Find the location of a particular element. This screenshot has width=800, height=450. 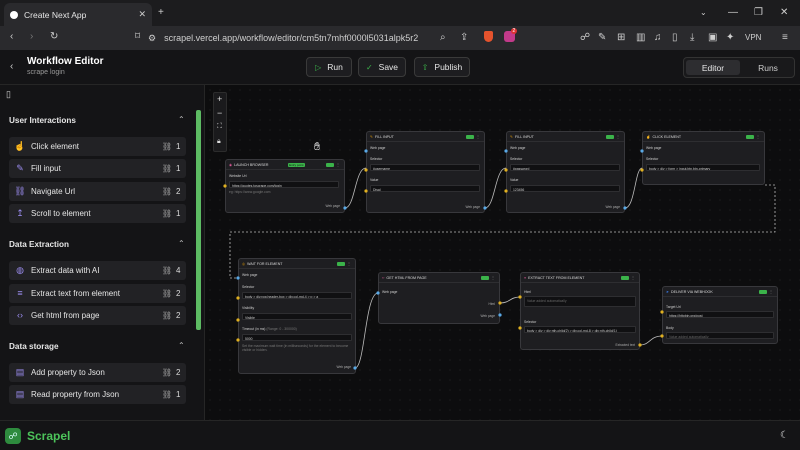

logo-icon: ☍ is located at coordinates (13, 436).